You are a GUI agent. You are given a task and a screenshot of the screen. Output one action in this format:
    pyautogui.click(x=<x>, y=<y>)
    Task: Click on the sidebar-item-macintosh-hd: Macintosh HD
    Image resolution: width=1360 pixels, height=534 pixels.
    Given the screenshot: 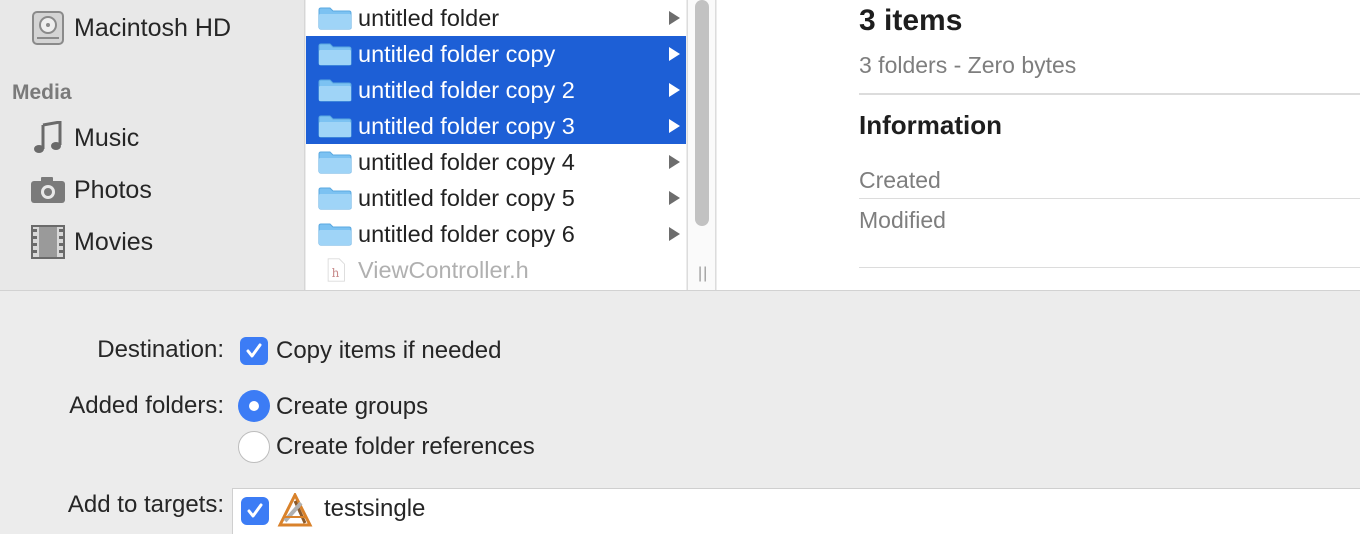 What is the action you would take?
    pyautogui.click(x=129, y=28)
    